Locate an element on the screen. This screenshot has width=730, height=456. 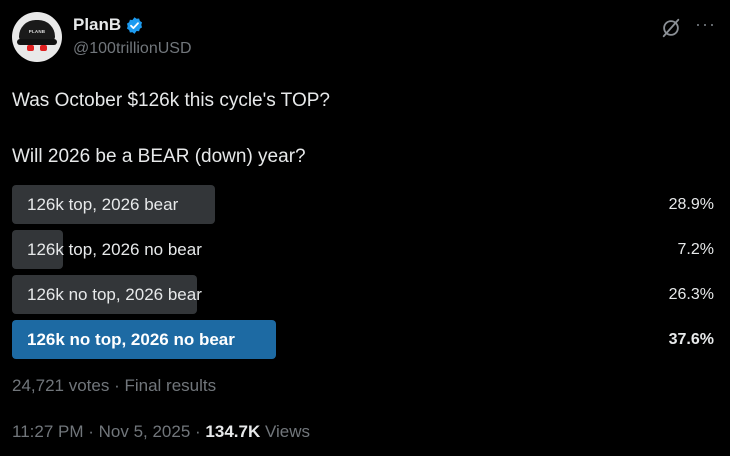
tweet-timestamp: 11:27 PM · Nov 5, 2025 · is located at coordinates (108, 431).